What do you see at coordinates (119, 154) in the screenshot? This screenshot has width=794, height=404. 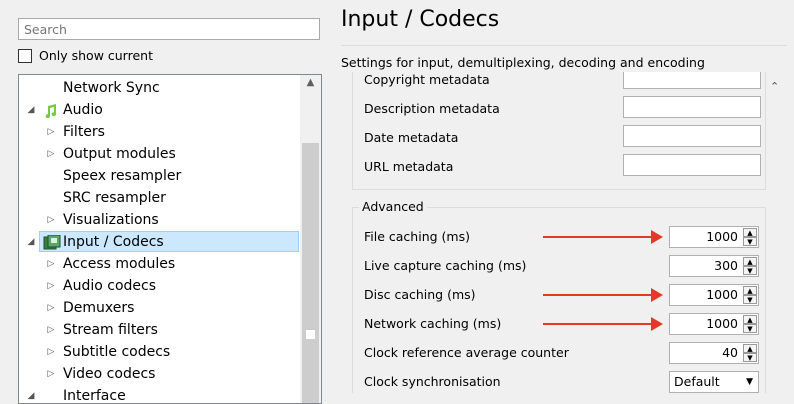 I see `tree-item-label: Output modules` at bounding box center [119, 154].